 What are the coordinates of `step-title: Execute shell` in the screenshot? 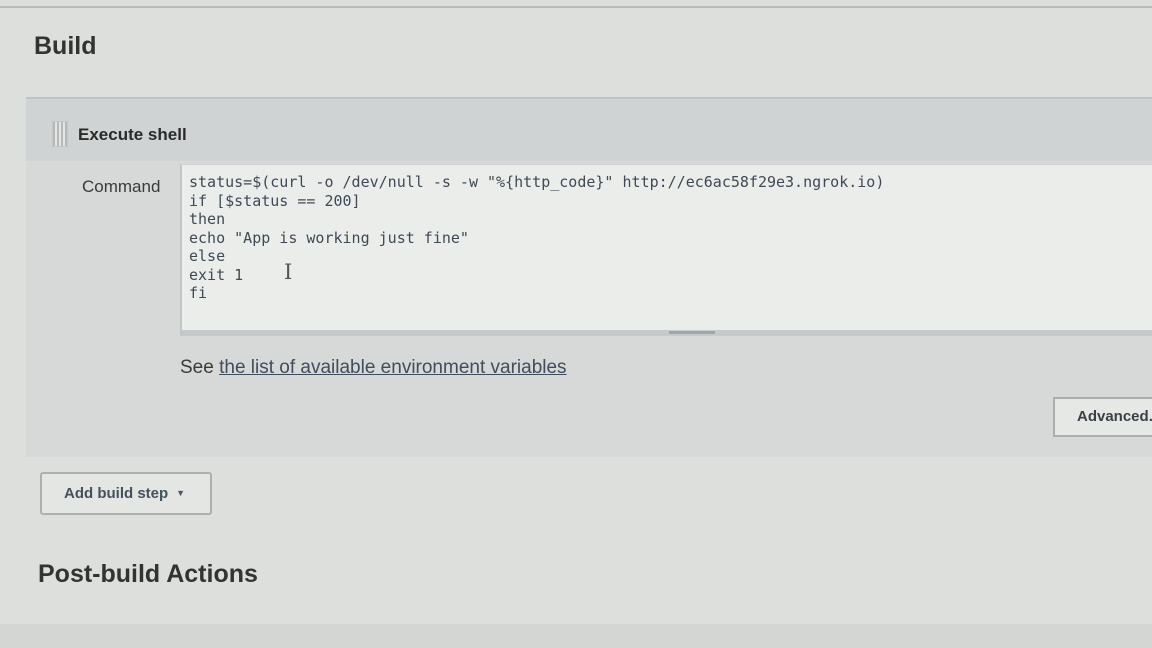 It's located at (132, 134).